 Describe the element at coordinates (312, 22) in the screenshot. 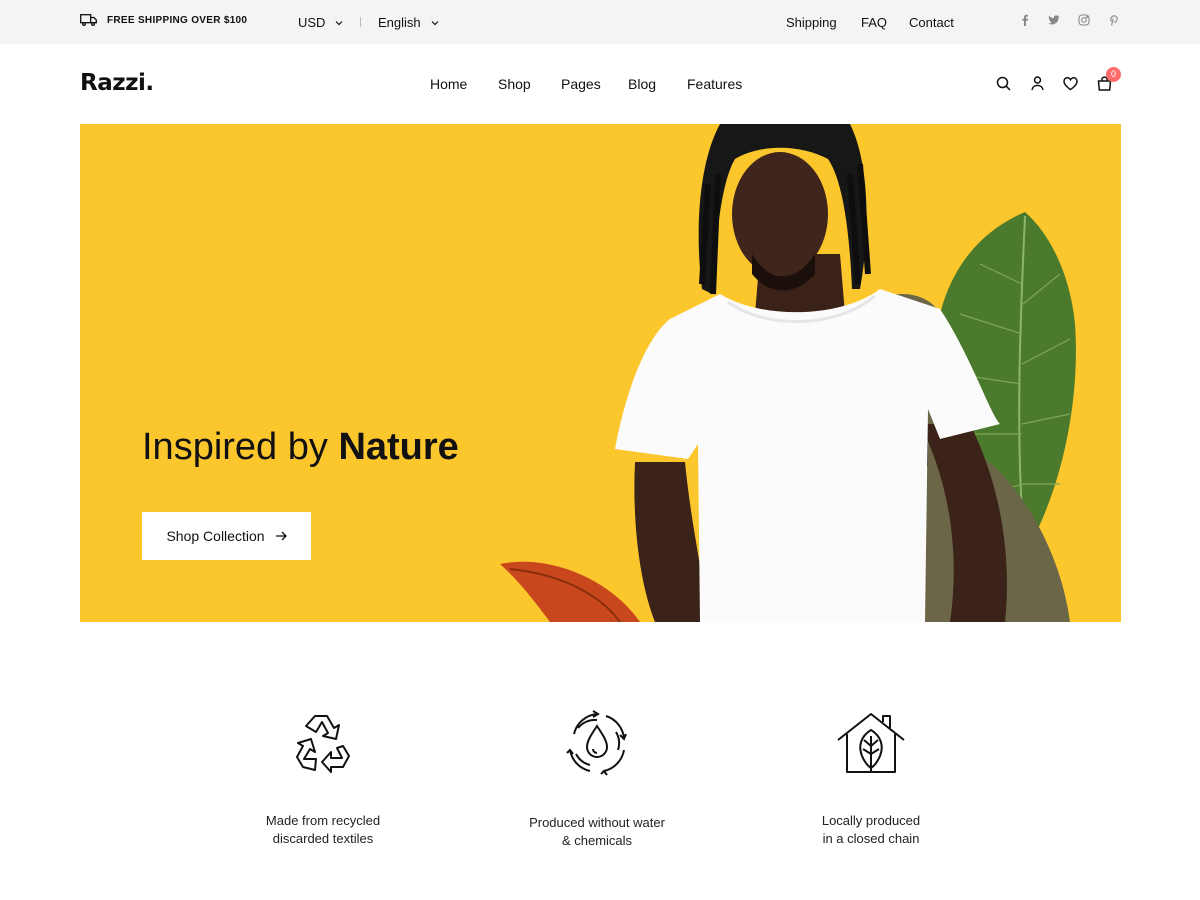

I see `currency-value: USD` at that location.